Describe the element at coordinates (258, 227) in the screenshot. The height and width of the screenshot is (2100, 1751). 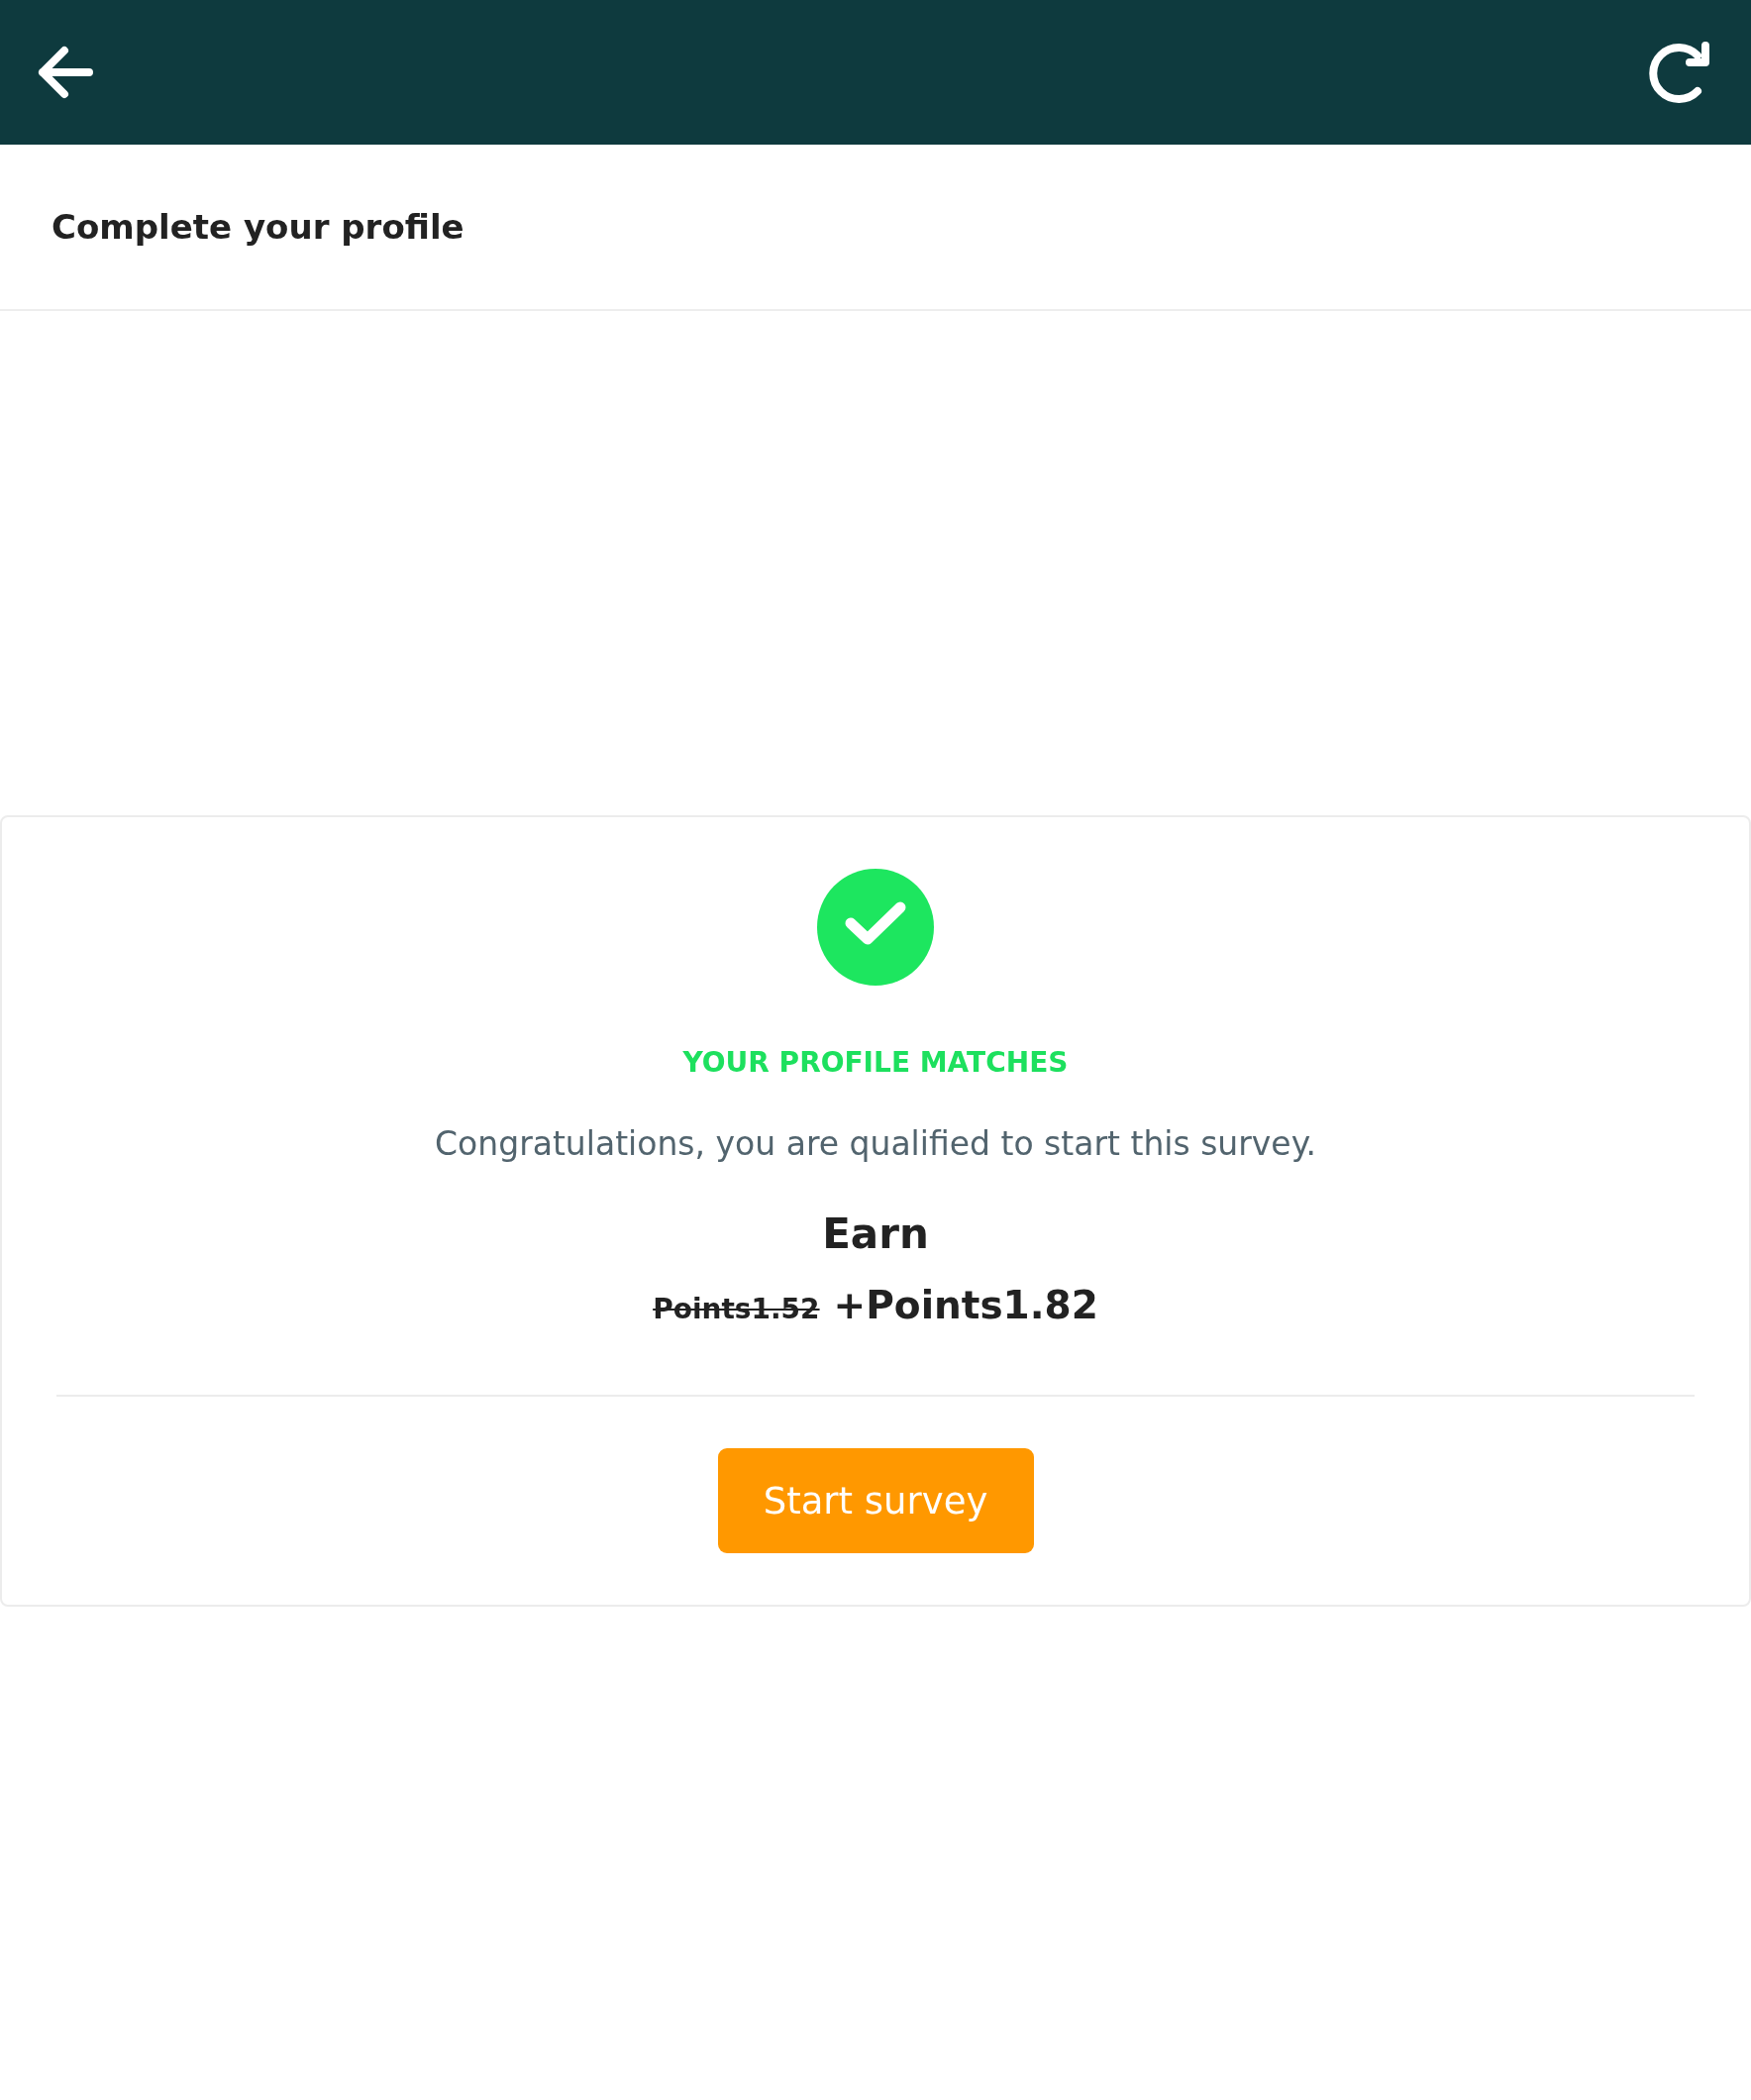
I see `page-title: Complete your profile` at that location.